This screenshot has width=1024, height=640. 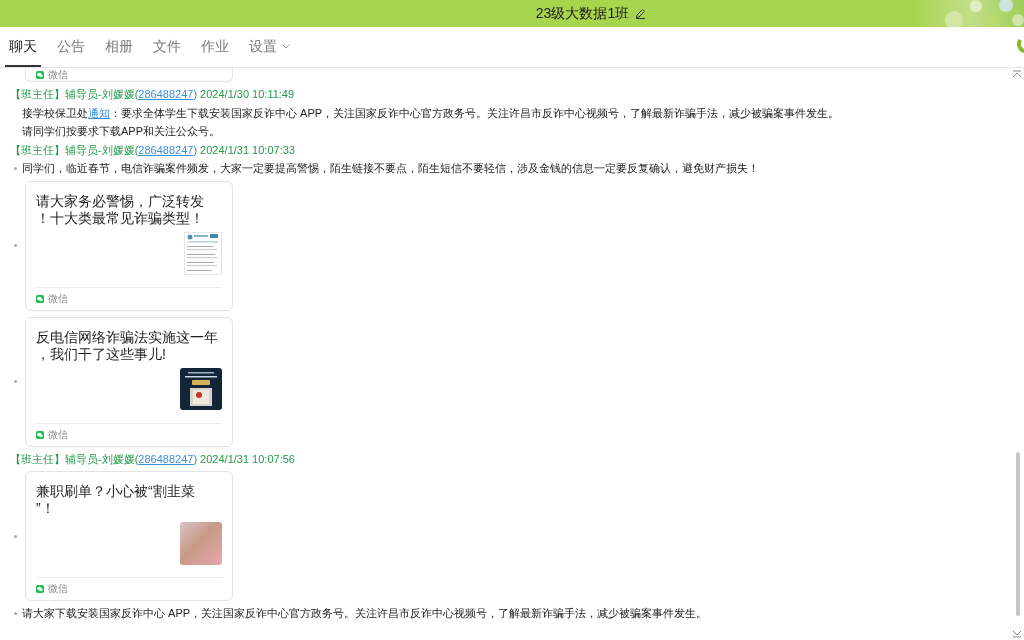 I want to click on link-card: 兼职刷单？小心被“割韭菜 ”！ 微信, so click(x=129, y=536).